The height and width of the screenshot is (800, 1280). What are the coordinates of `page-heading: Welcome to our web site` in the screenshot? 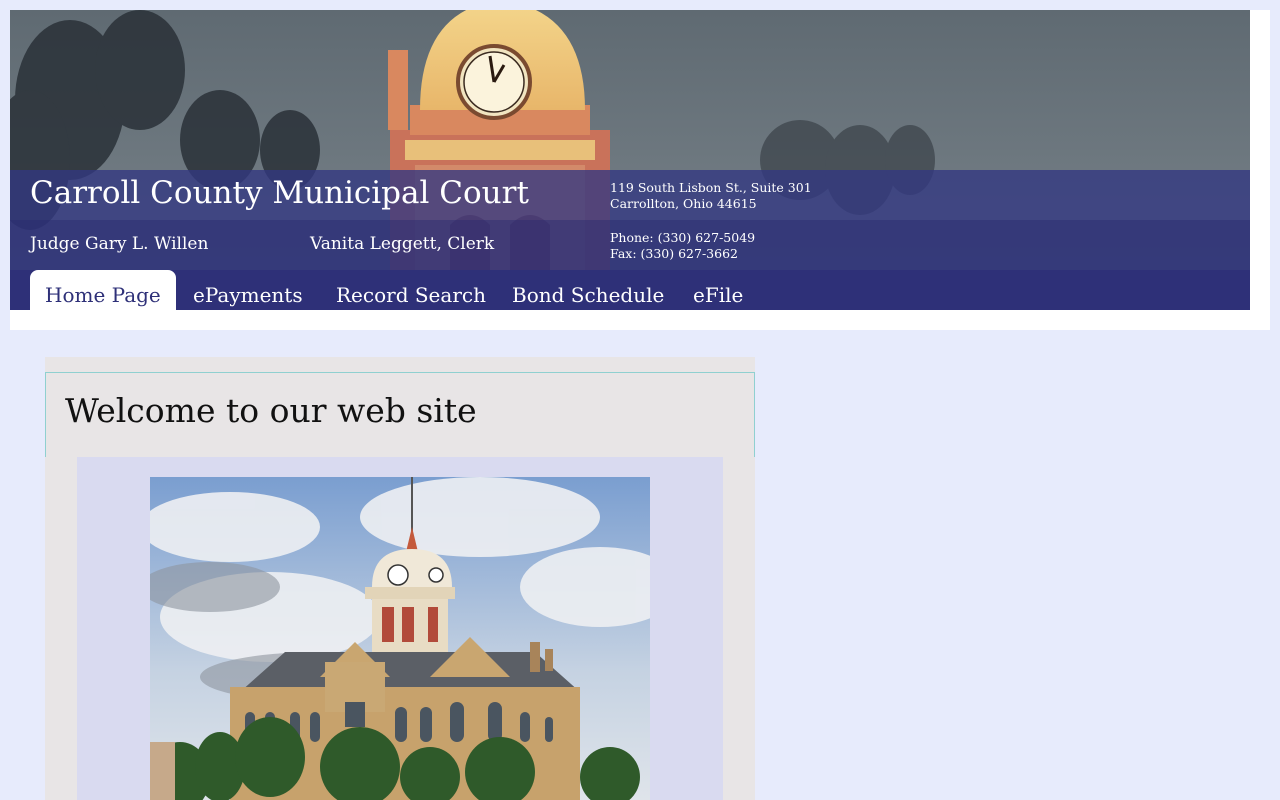 It's located at (271, 410).